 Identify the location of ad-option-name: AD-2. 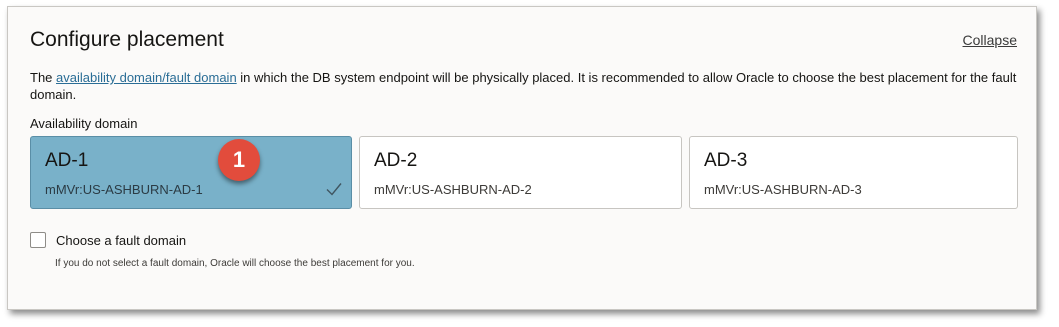
(396, 160).